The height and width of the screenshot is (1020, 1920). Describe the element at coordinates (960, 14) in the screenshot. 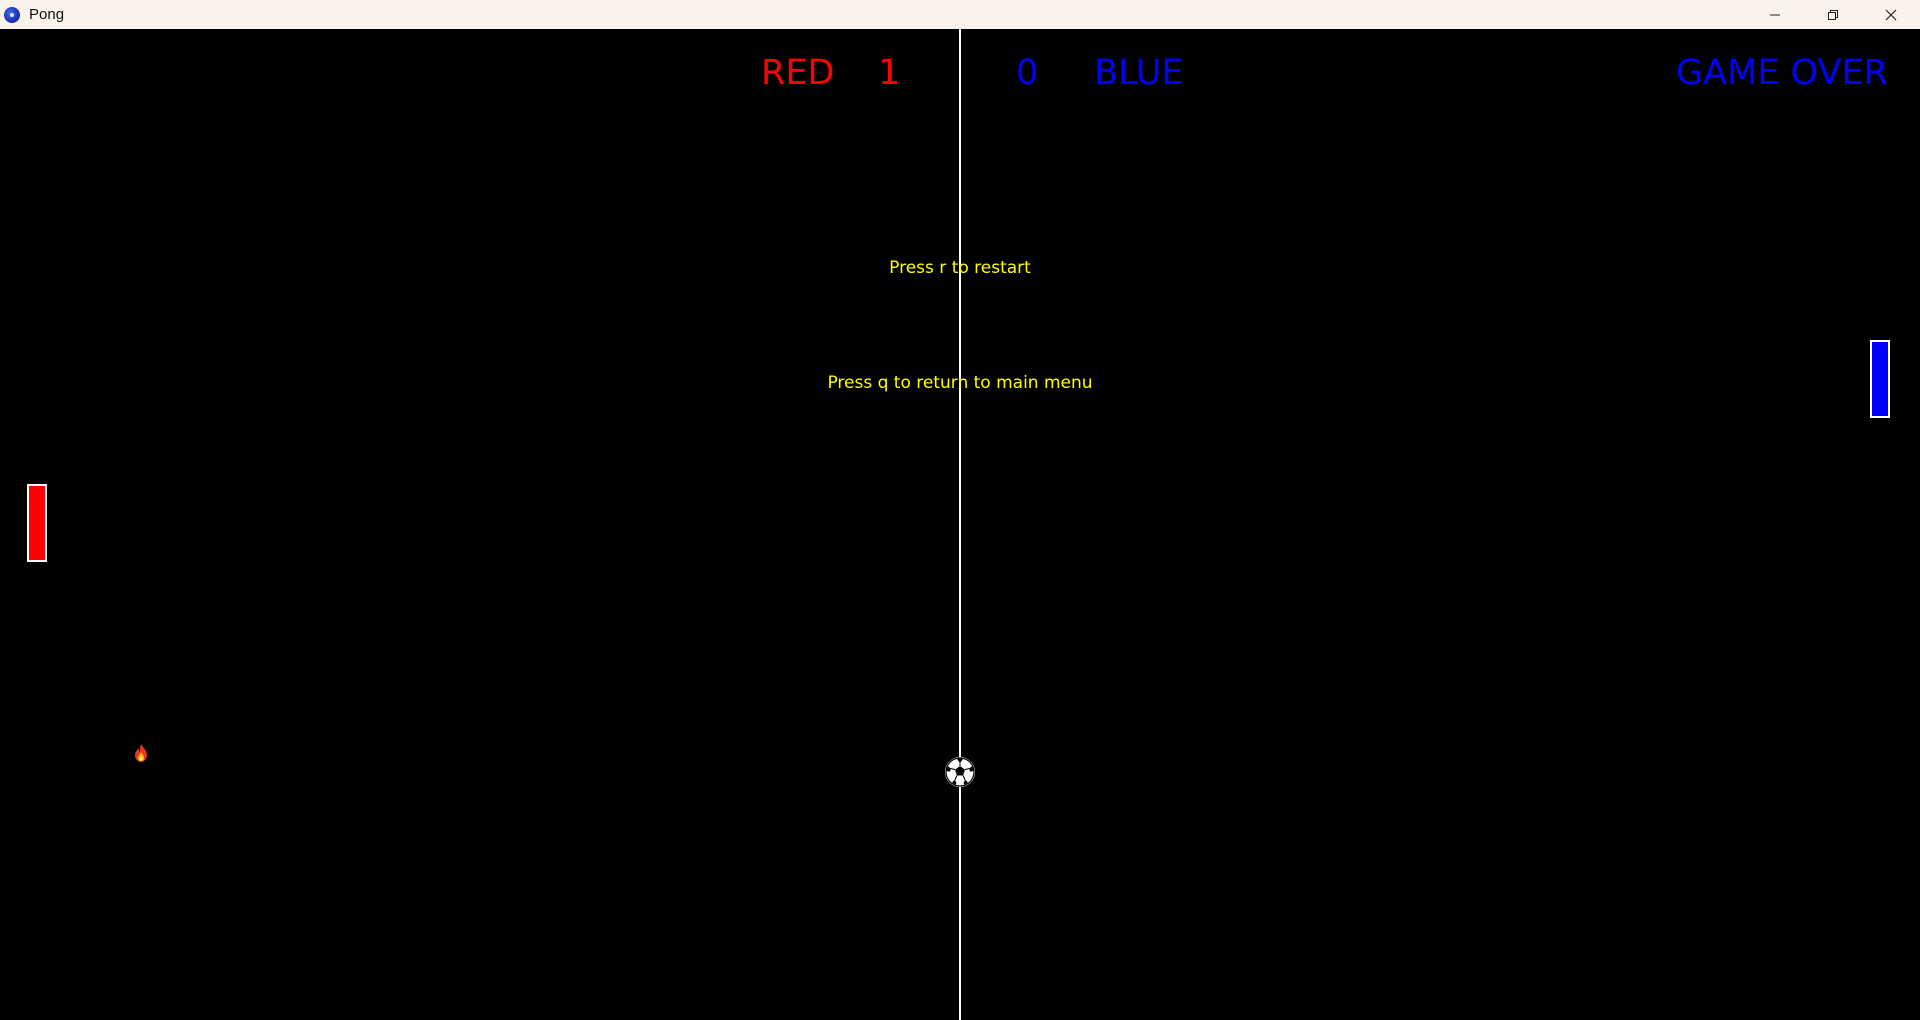

I see `window-titlebar: Pong` at that location.